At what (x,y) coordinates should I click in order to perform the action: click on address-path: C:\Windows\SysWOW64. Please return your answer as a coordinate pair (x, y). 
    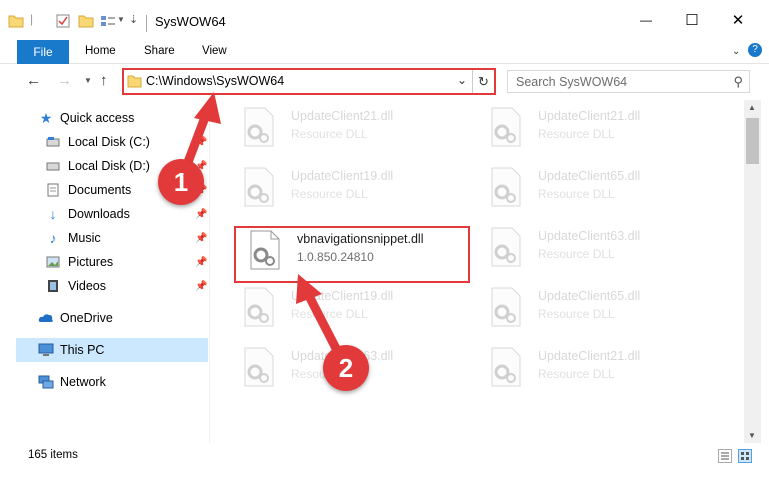
    Looking at the image, I should click on (215, 81).